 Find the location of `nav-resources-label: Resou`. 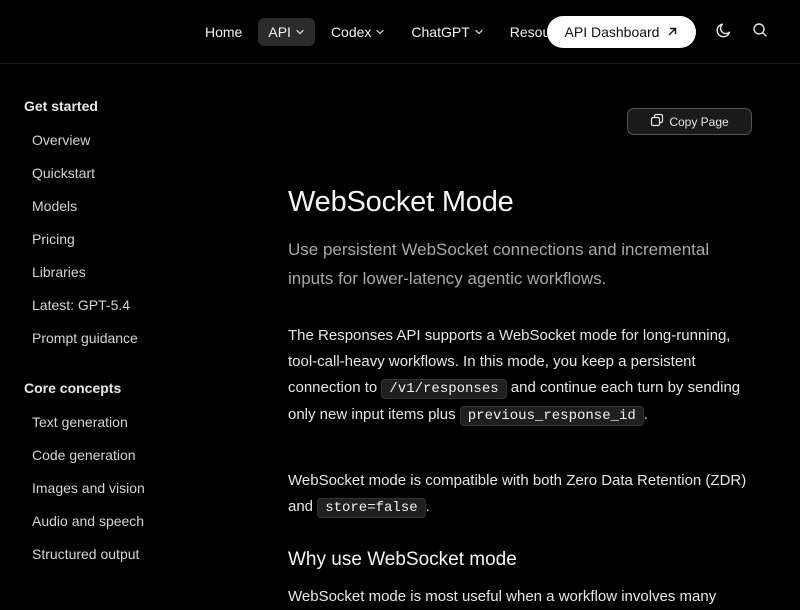

nav-resources-label: Resou is located at coordinates (530, 32).